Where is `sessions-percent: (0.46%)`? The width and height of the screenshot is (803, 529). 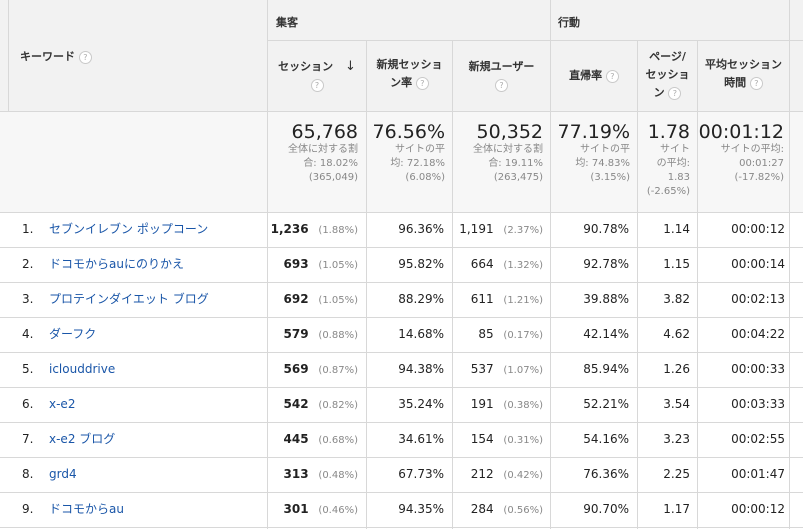 sessions-percent: (0.46%) is located at coordinates (338, 510).